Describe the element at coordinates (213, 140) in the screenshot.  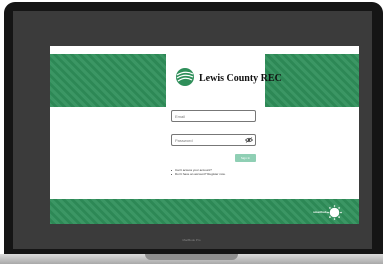
I see `password-field` at that location.